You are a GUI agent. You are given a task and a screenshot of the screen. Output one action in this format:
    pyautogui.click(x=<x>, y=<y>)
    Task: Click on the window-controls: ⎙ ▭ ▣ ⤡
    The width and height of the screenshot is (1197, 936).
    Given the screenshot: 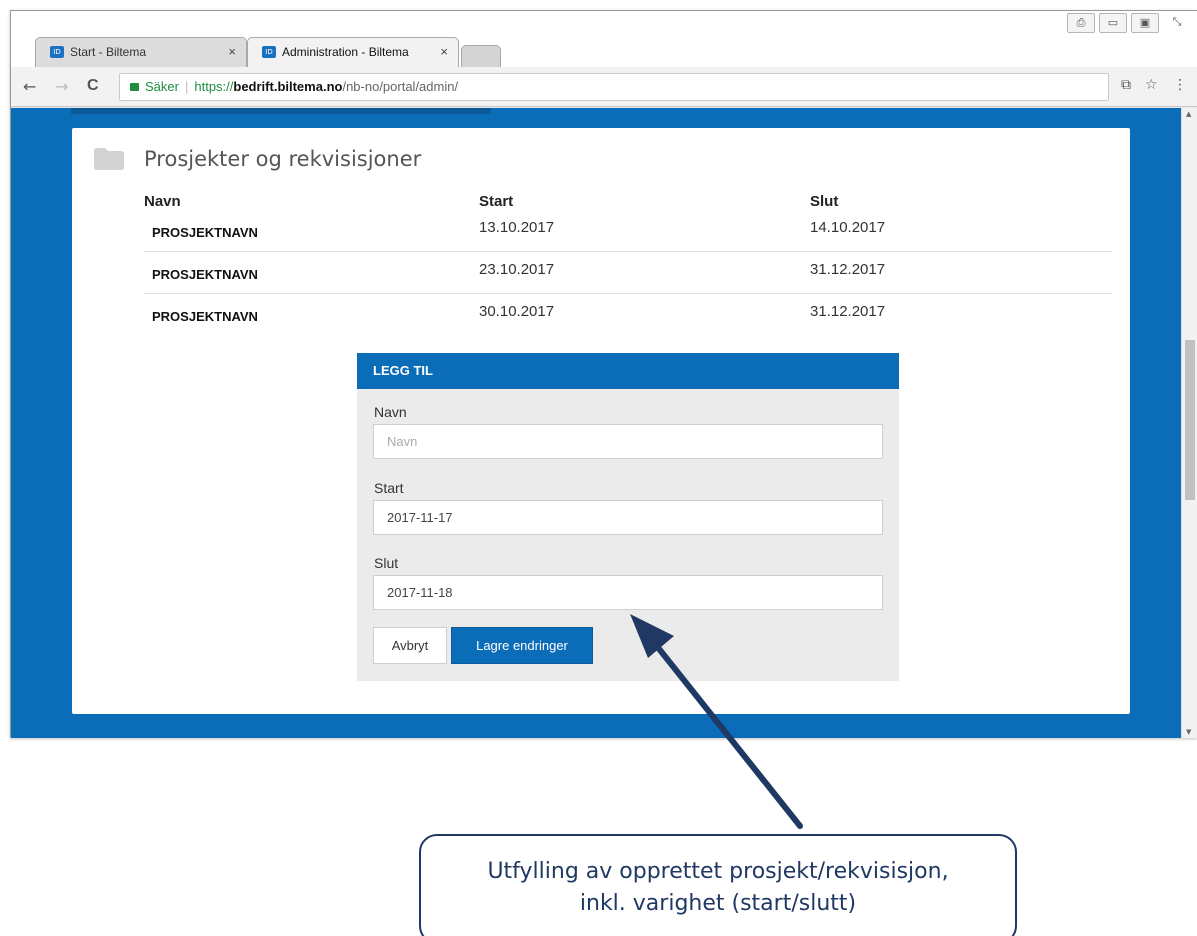 What is the action you would take?
    pyautogui.click(x=1129, y=24)
    